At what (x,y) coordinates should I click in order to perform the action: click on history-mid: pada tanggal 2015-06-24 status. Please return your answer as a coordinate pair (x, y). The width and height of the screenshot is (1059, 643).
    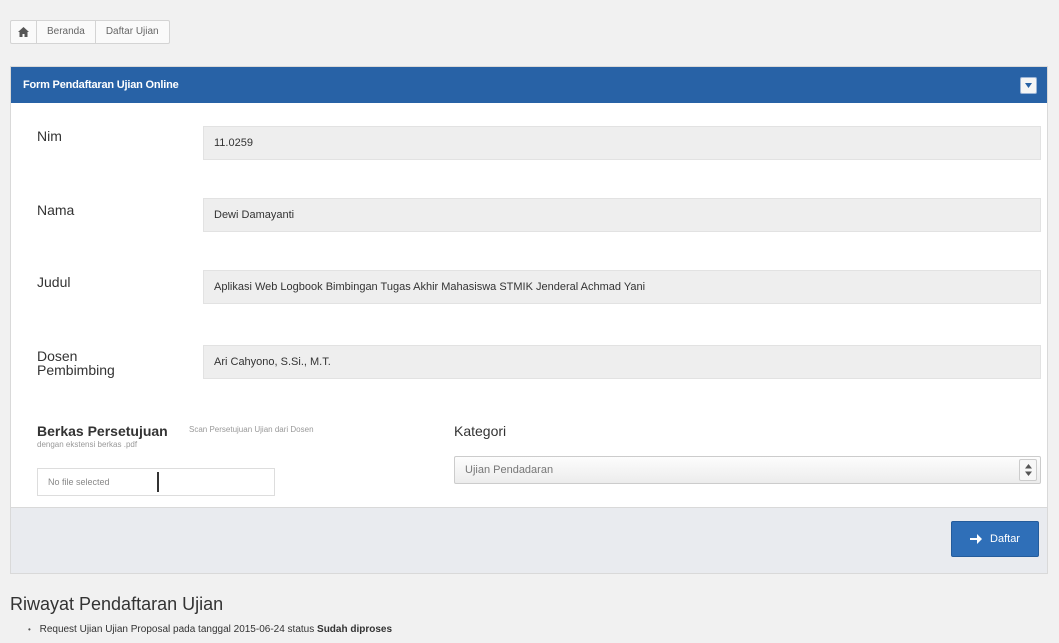
    Looking at the image, I should click on (244, 629).